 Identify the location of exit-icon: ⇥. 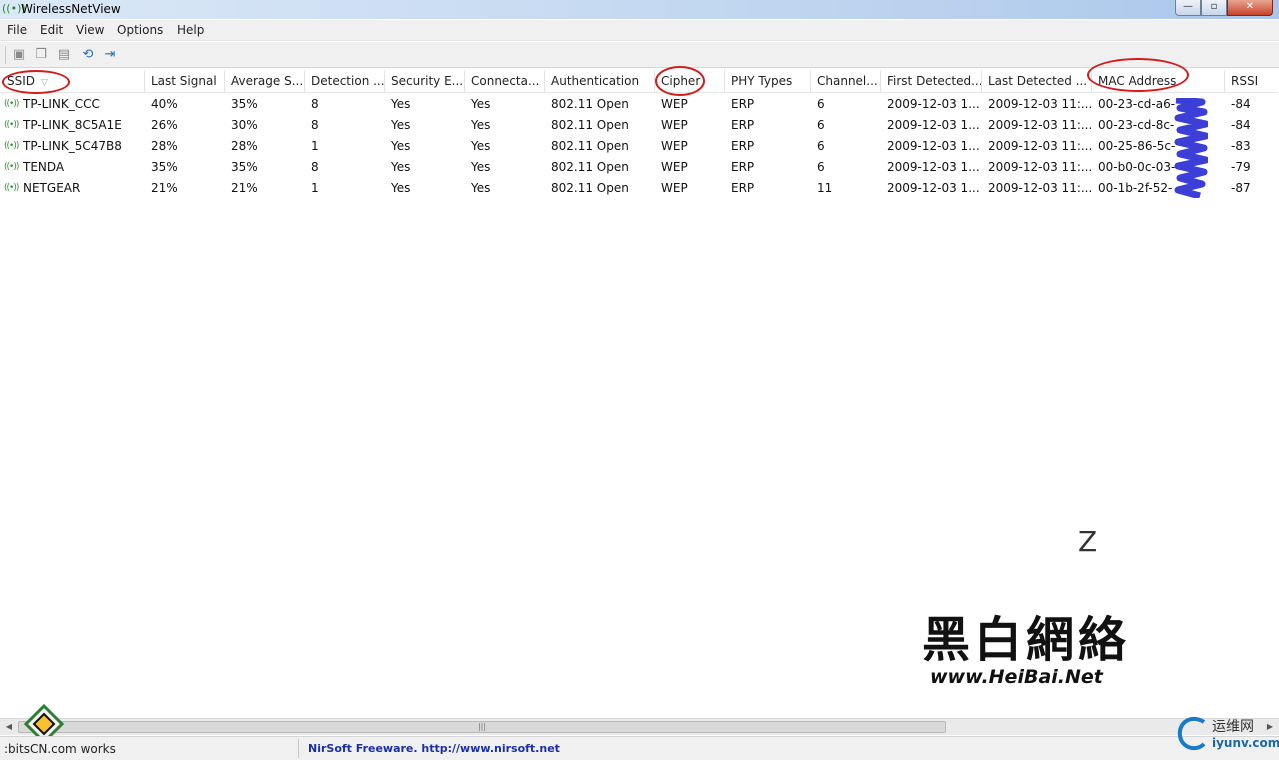
(110, 55).